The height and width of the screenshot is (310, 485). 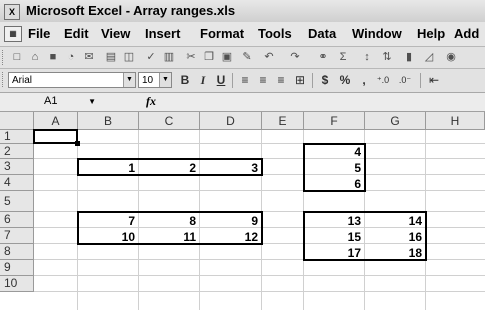 What do you see at coordinates (17, 57) in the screenshot?
I see `new-icon: □` at bounding box center [17, 57].